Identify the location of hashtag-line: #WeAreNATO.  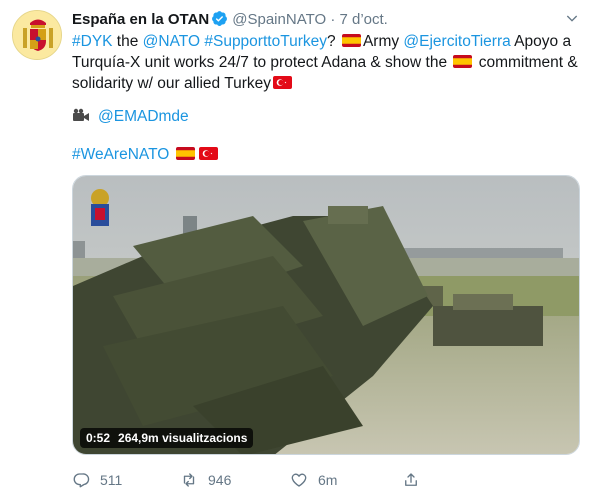
(146, 154).